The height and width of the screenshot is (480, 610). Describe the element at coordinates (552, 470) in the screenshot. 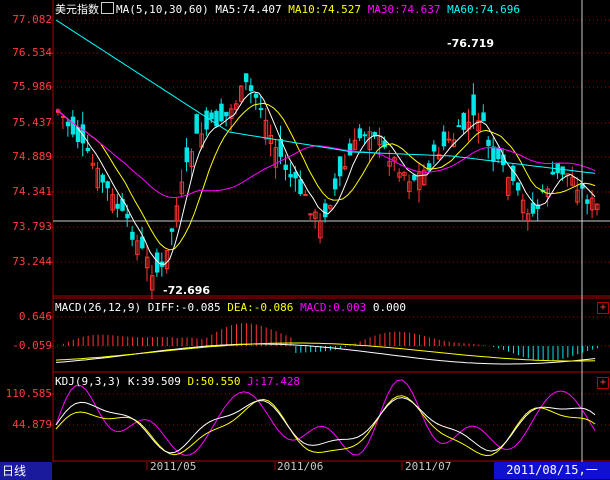

I see `cursor-date-label: 2011/08/15,一` at that location.